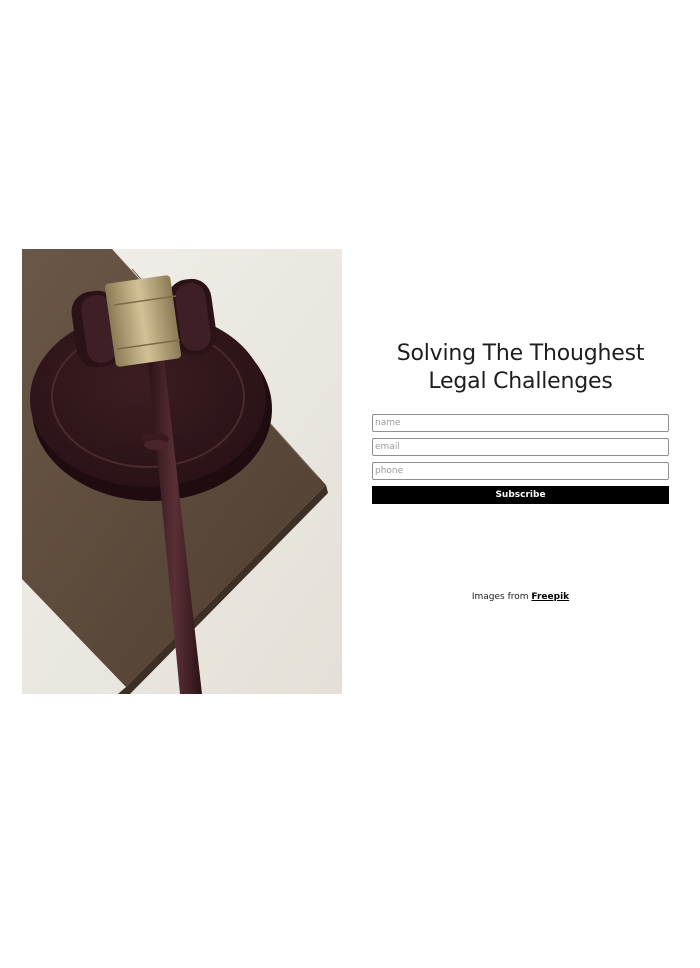  I want to click on email-field, so click(520, 447).